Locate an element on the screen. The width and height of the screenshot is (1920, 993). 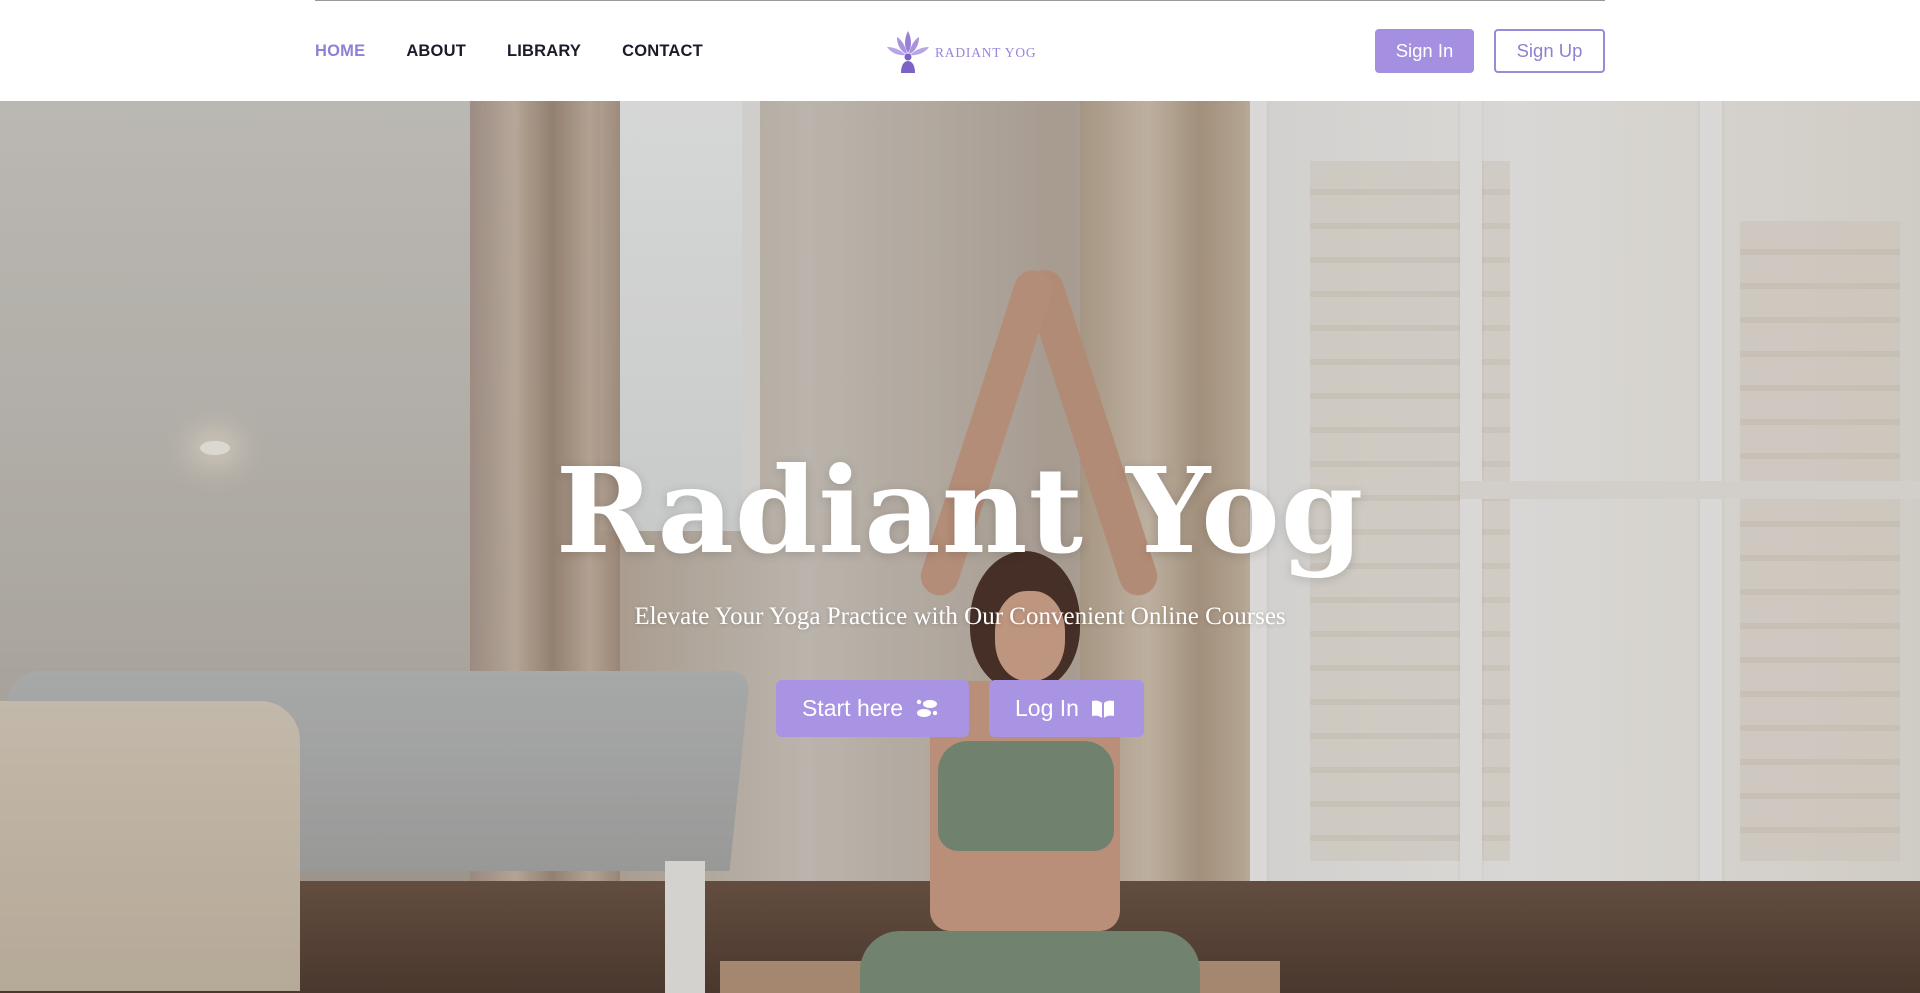
log-in-button: Log In is located at coordinates (1066, 708).